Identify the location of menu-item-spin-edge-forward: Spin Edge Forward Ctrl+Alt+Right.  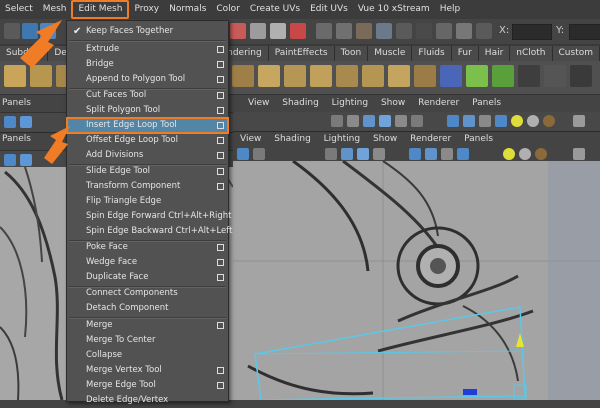
(149, 216).